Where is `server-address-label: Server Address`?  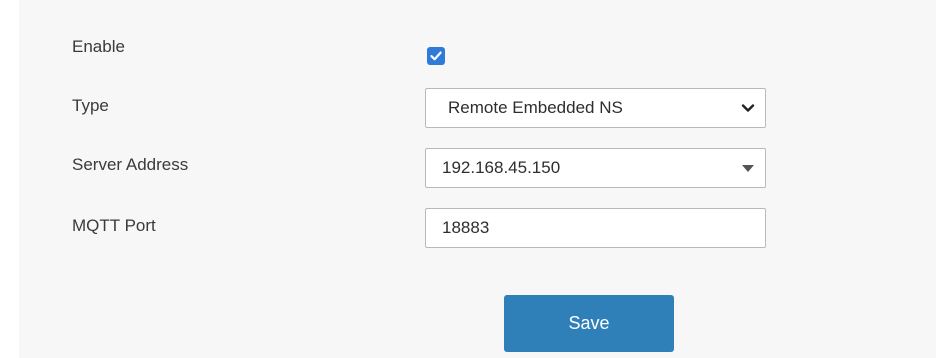 server-address-label: Server Address is located at coordinates (130, 164).